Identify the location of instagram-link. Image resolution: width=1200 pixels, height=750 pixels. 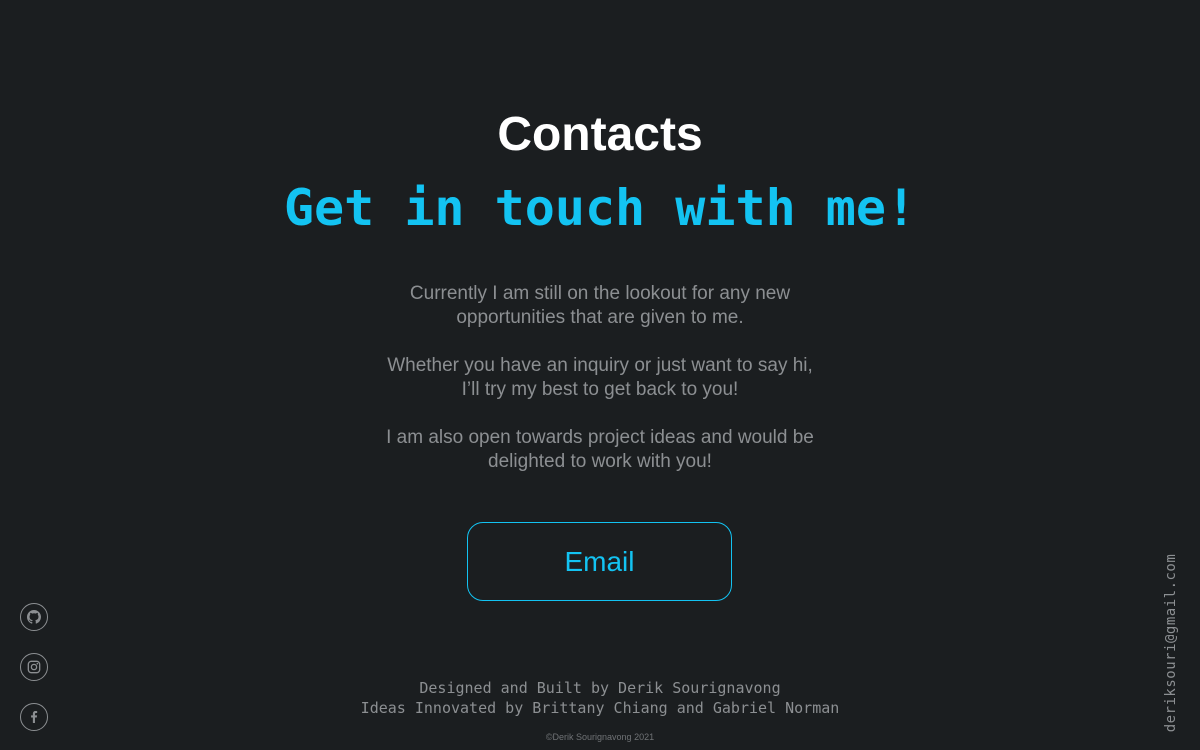
(34, 667).